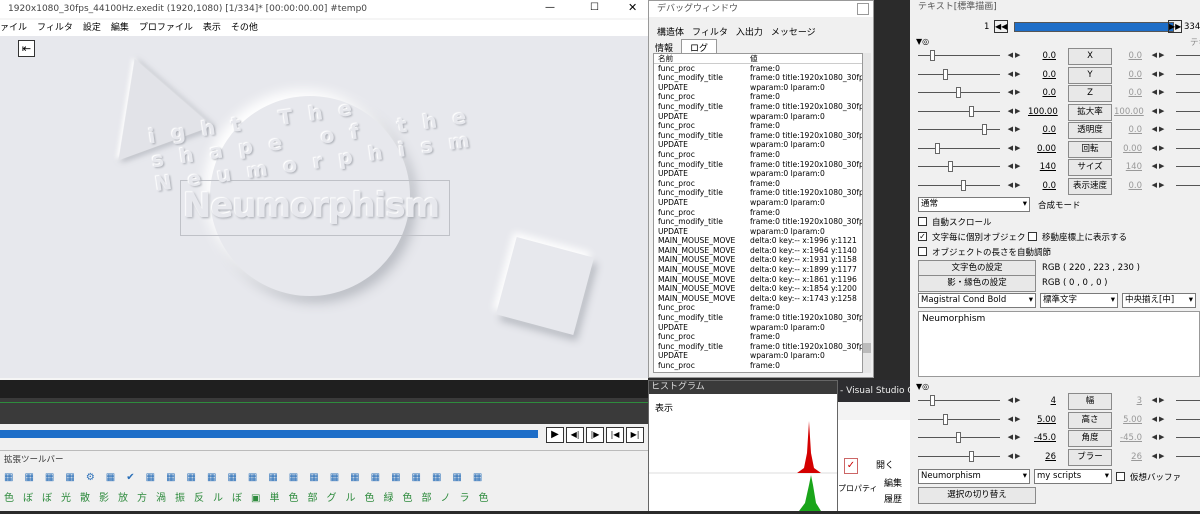 Image resolution: width=1200 pixels, height=514 pixels. What do you see at coordinates (199, 498) in the screenshot?
I see `toolbar-filter-icon: 反` at bounding box center [199, 498].